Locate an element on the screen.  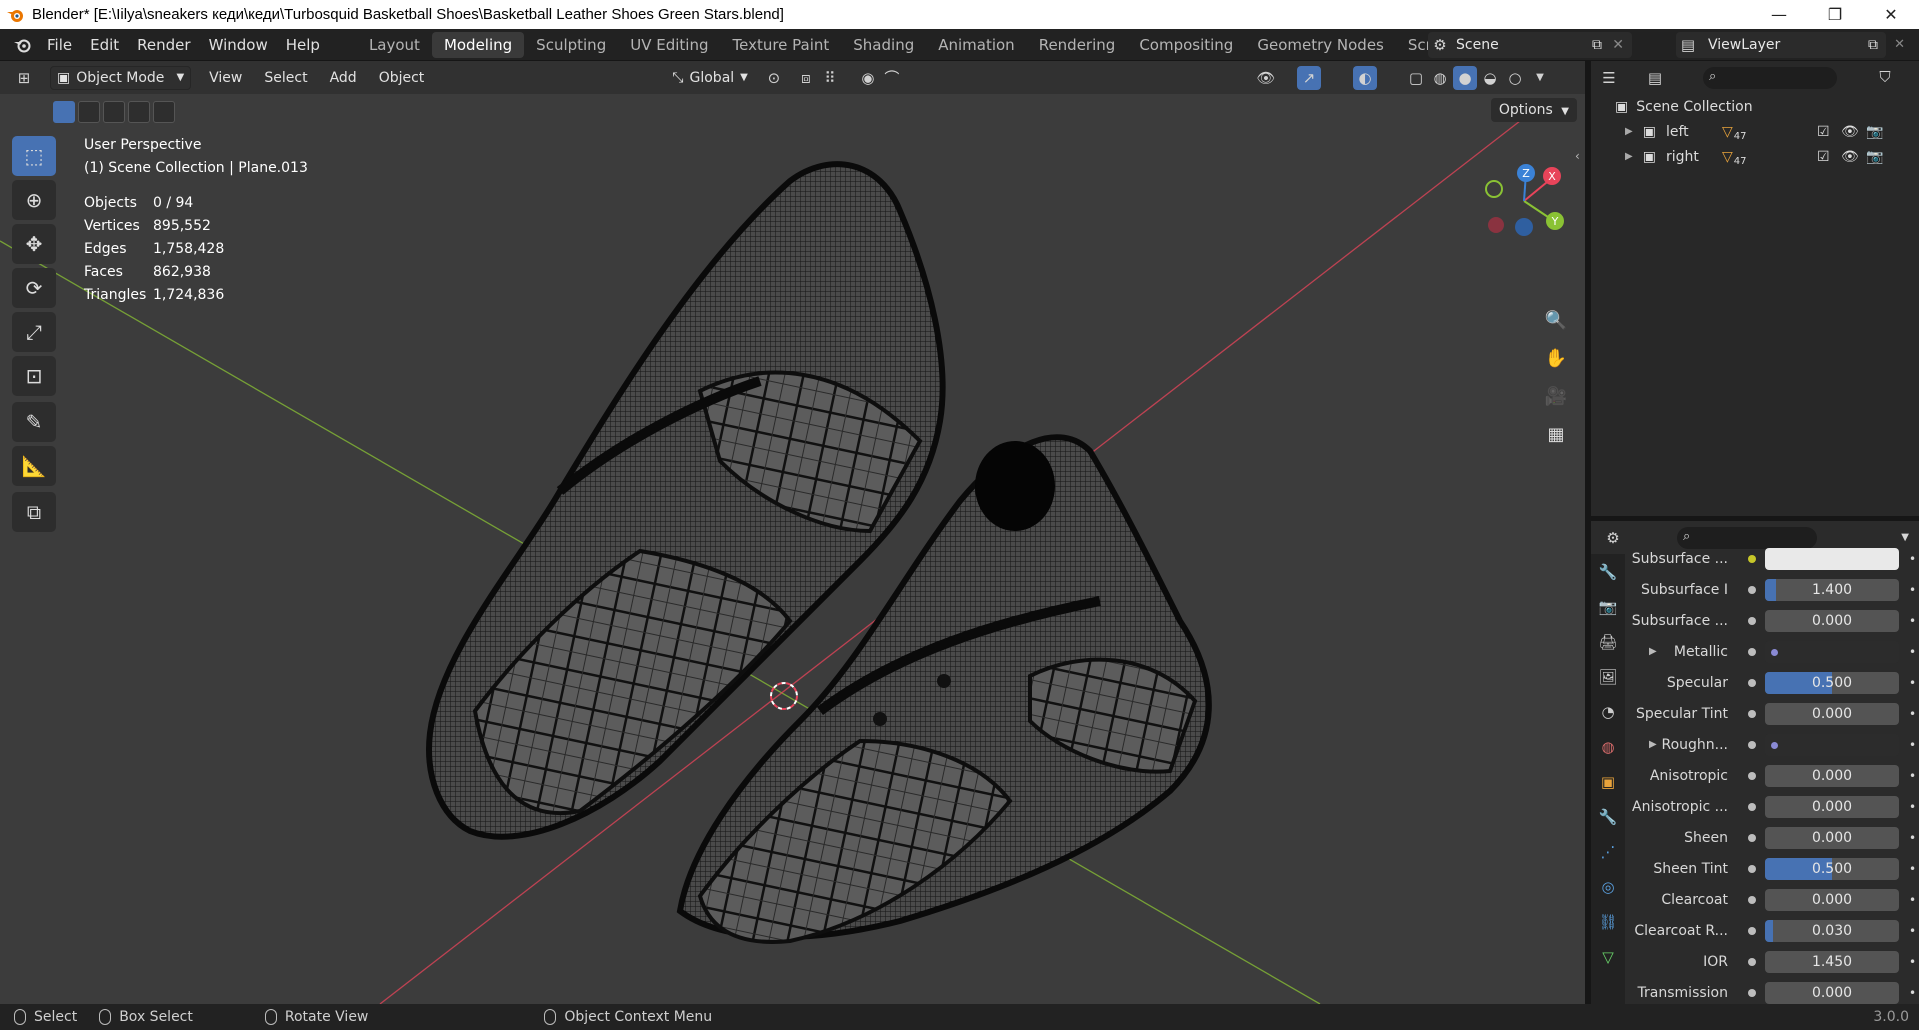
visibility-selector-icon: 👁 is located at coordinates (1266, 78).